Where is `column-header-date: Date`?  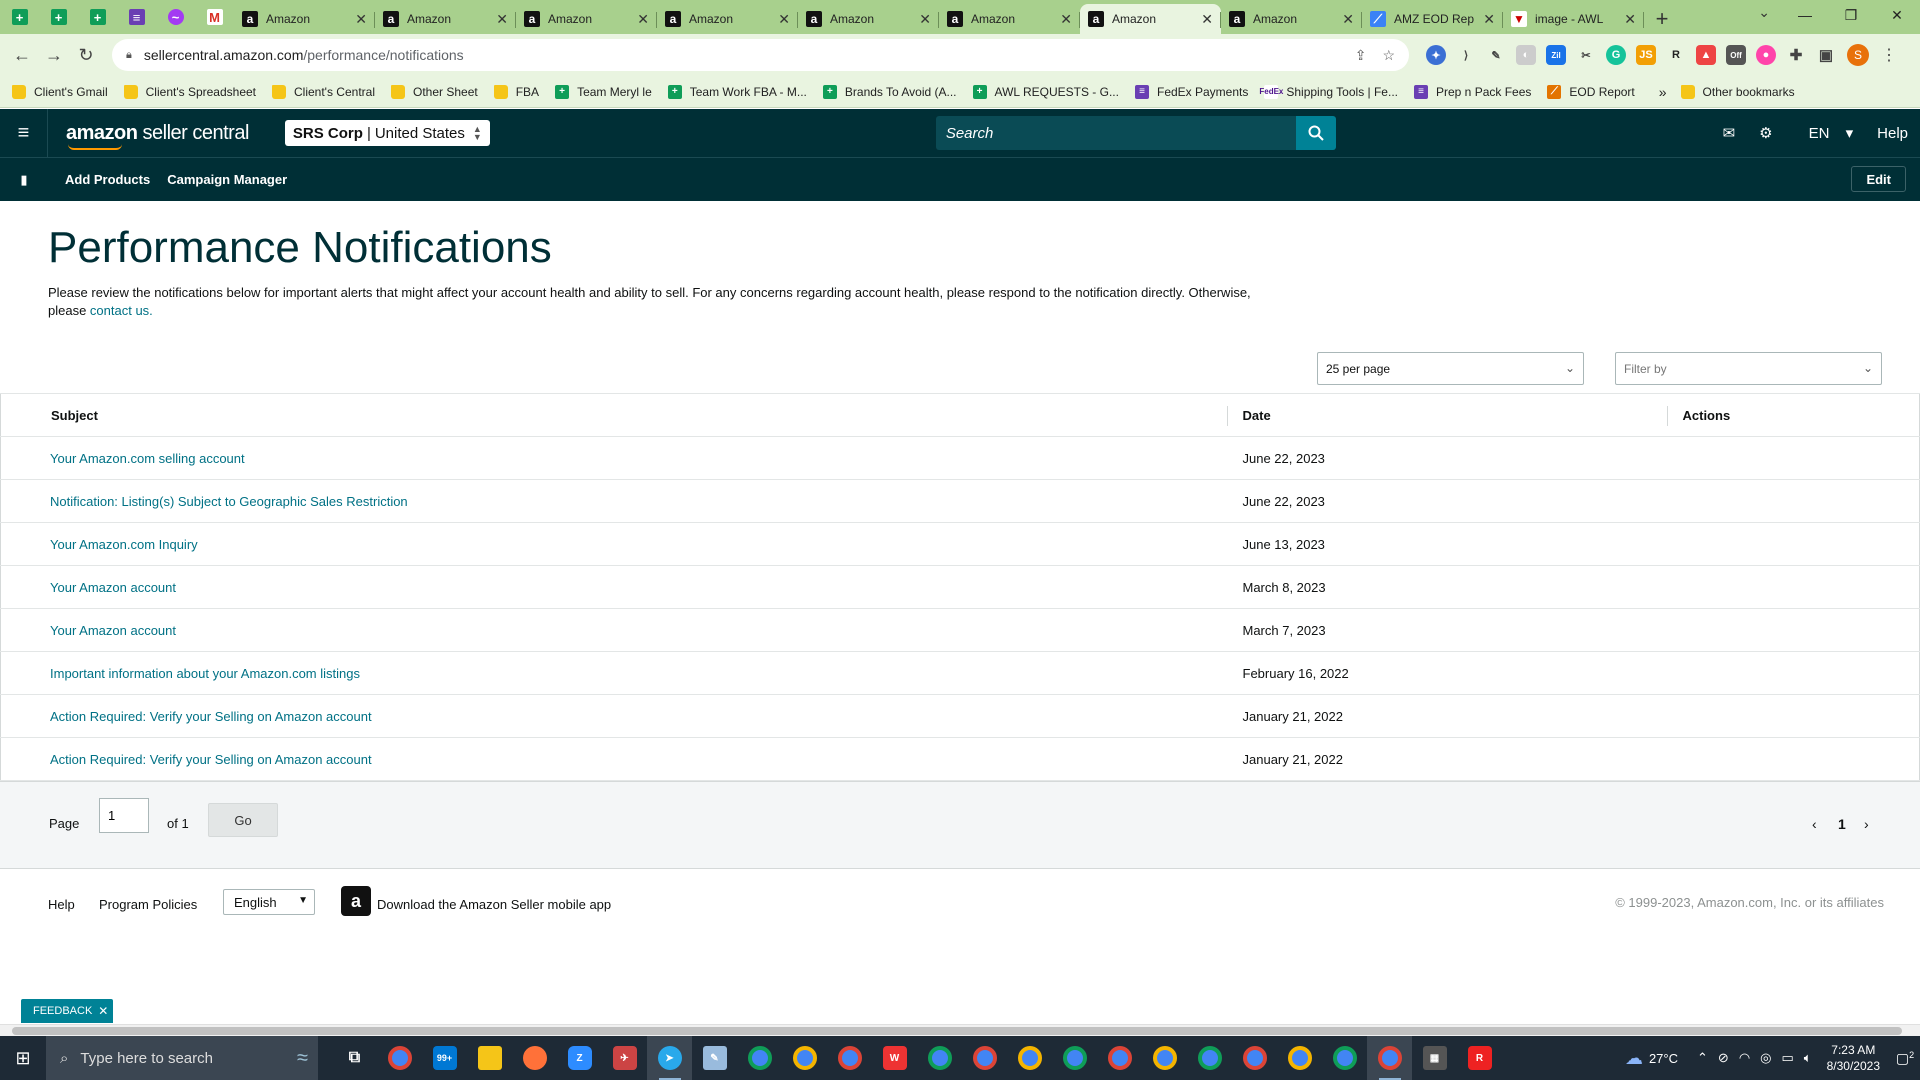 column-header-date: Date is located at coordinates (1446, 415).